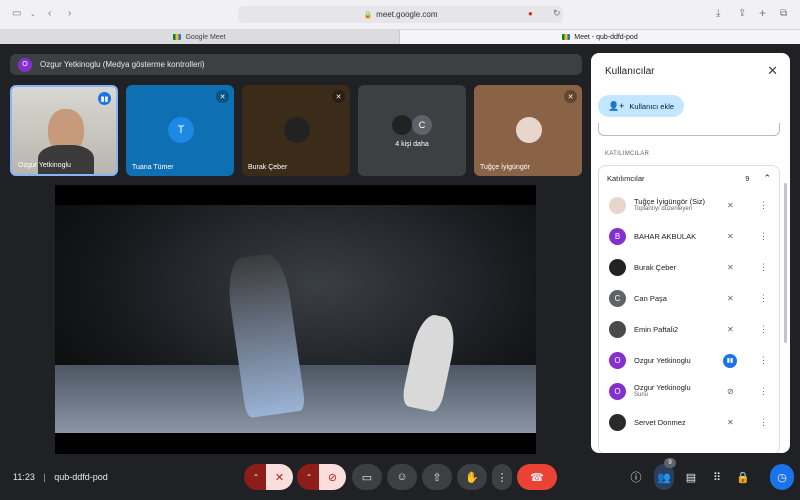 Image resolution: width=800 pixels, height=500 pixels. What do you see at coordinates (60, 477) in the screenshot?
I see `meeting-info: 11:23 | qub-ddfd-pod` at bounding box center [60, 477].